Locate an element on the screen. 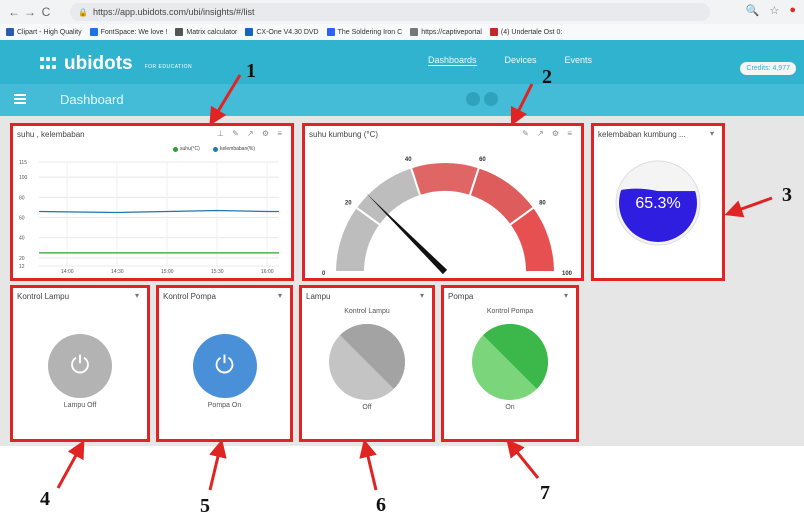 The width and height of the screenshot is (804, 521). lampu-indicator-circle is located at coordinates (367, 362).